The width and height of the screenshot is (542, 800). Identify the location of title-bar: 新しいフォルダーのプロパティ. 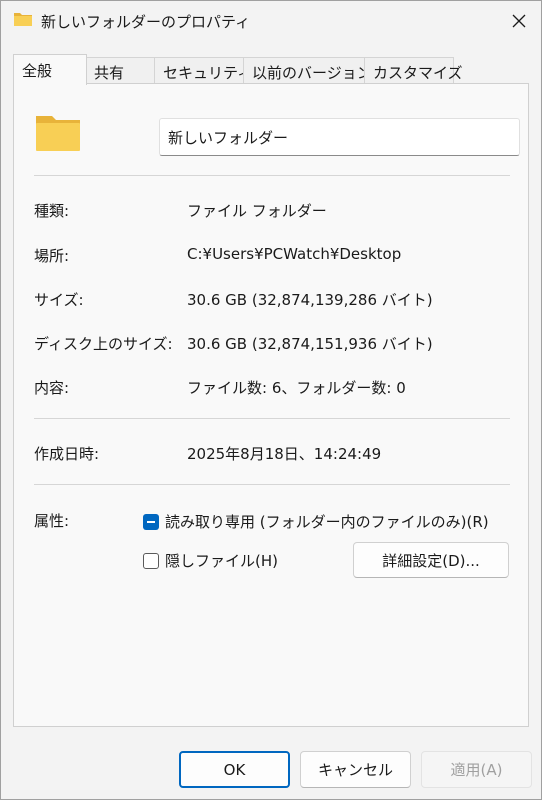
(271, 22).